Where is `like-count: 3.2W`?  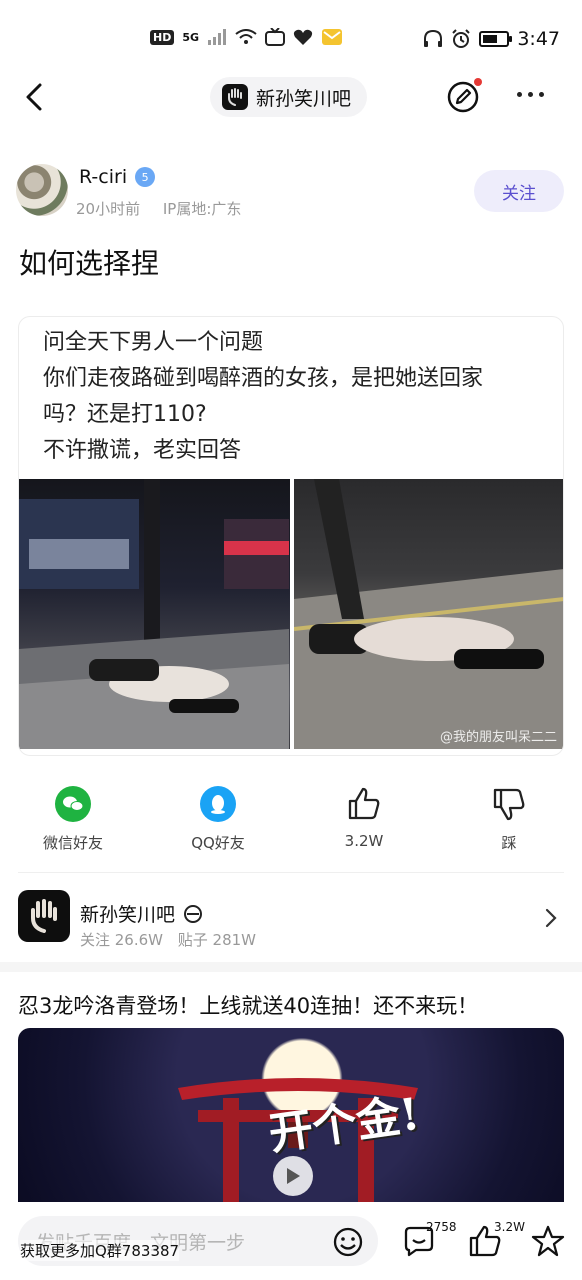
like-count: 3.2W is located at coordinates (364, 841).